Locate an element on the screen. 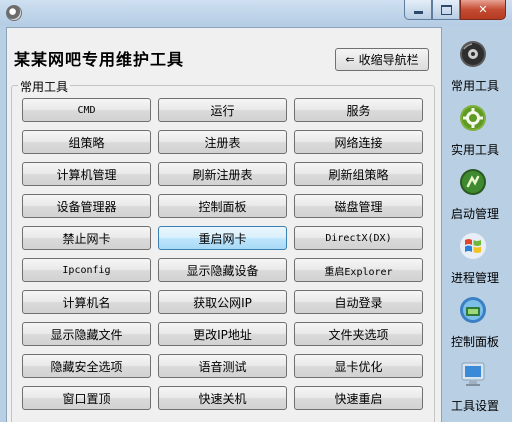 The width and height of the screenshot is (512, 422). restart-explorer-button: 重启Explorer is located at coordinates (358, 270).